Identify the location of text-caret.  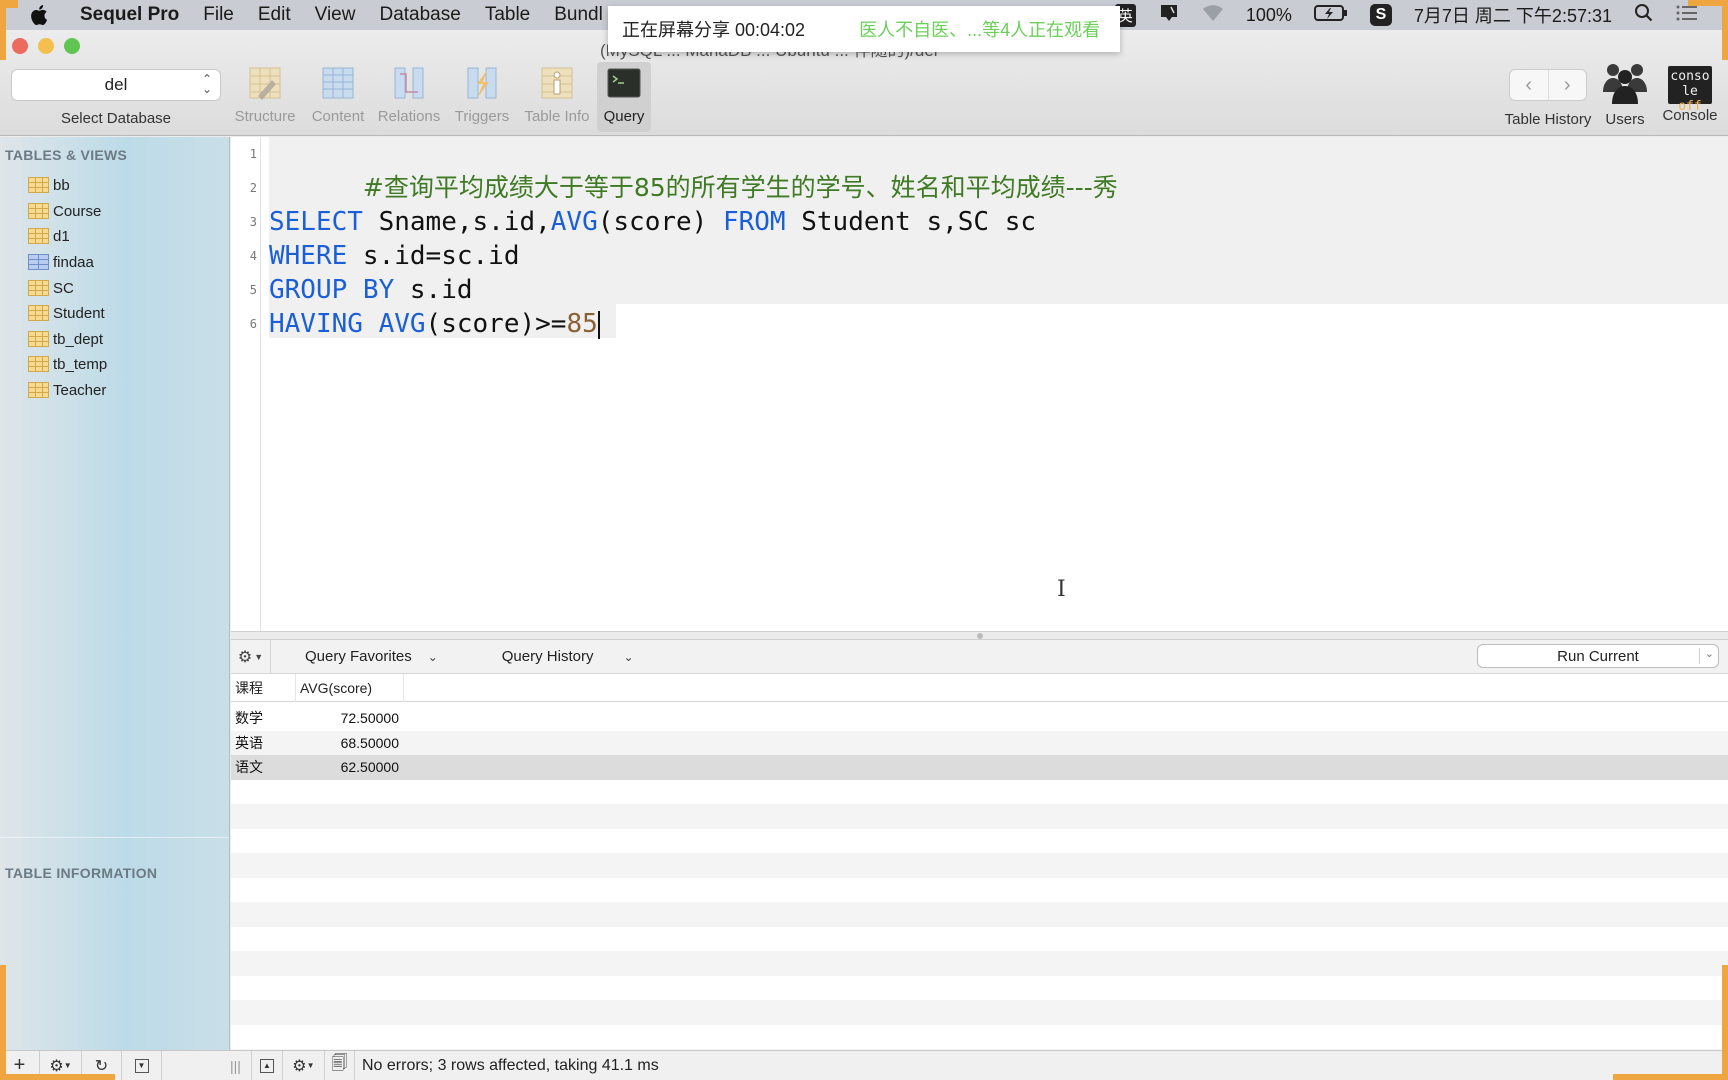
(598, 324).